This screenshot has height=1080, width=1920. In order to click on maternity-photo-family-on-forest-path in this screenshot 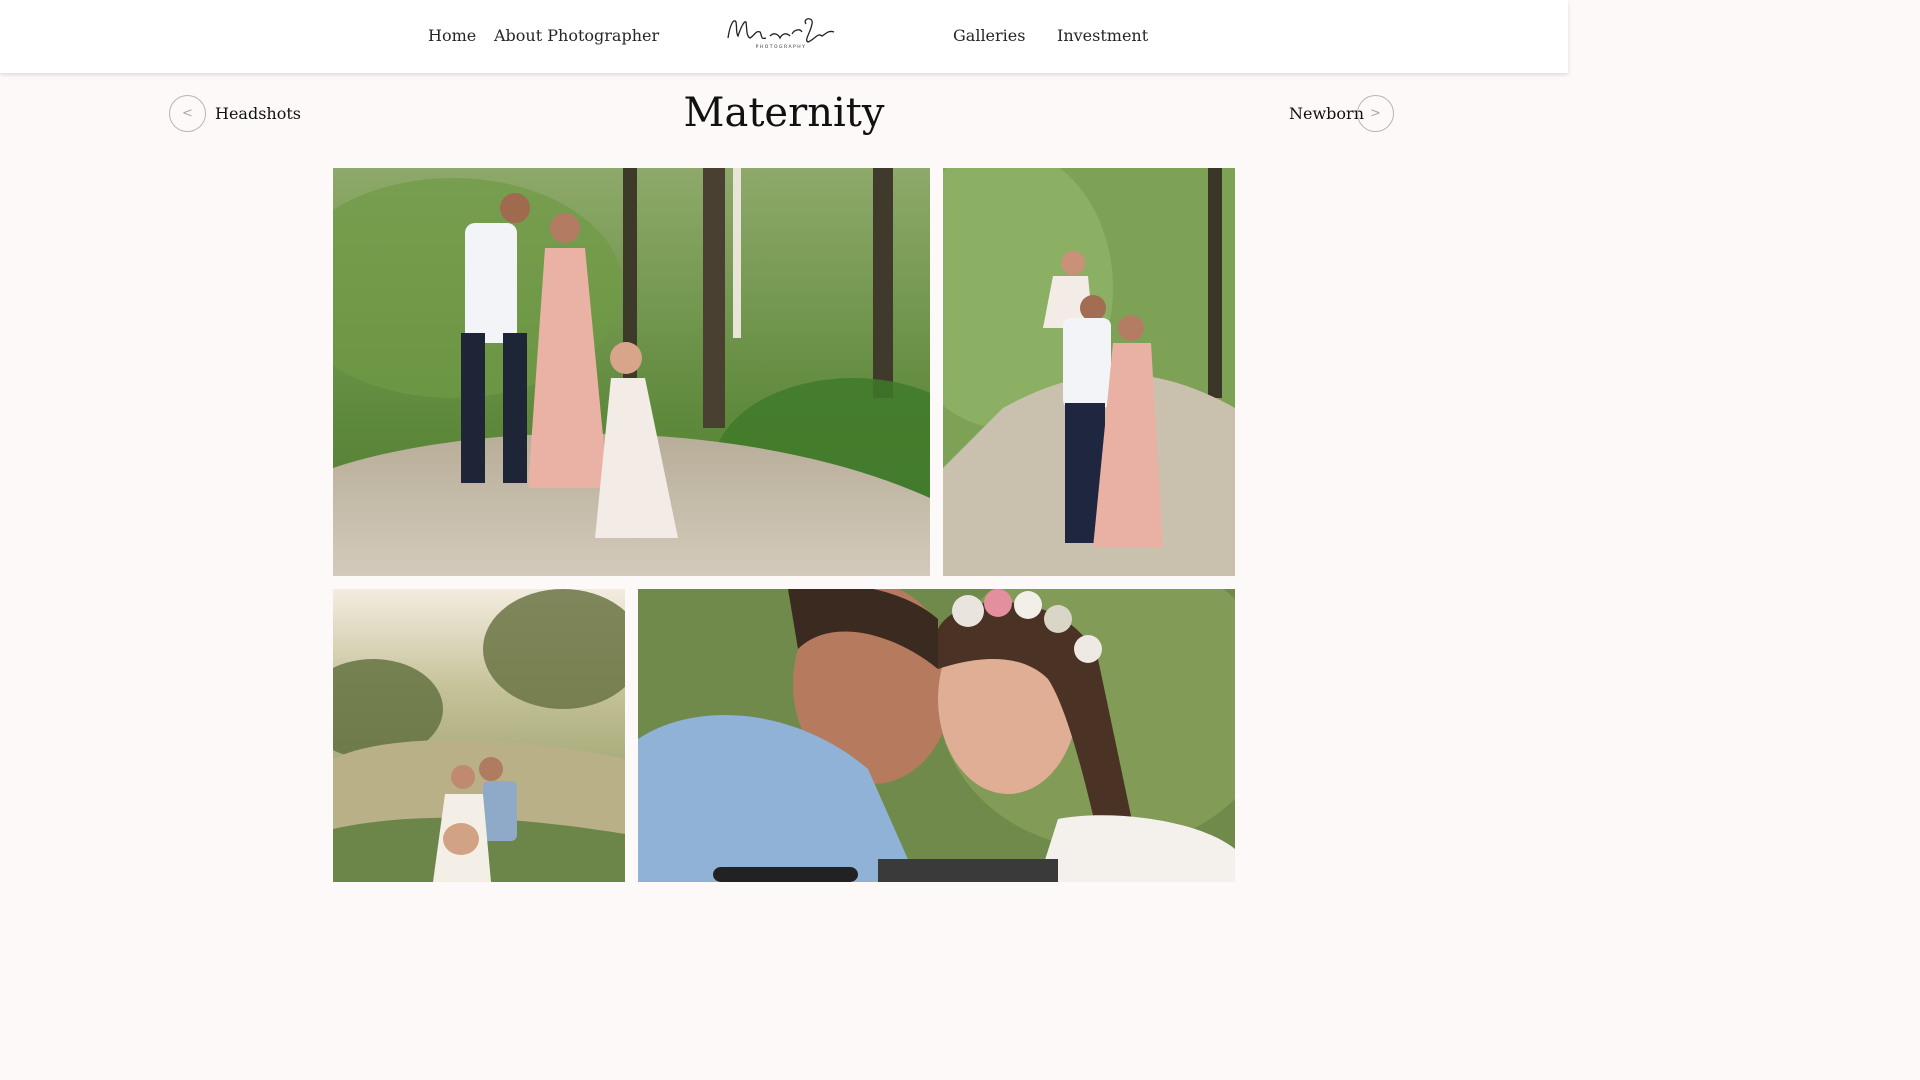, I will do `click(631, 372)`.